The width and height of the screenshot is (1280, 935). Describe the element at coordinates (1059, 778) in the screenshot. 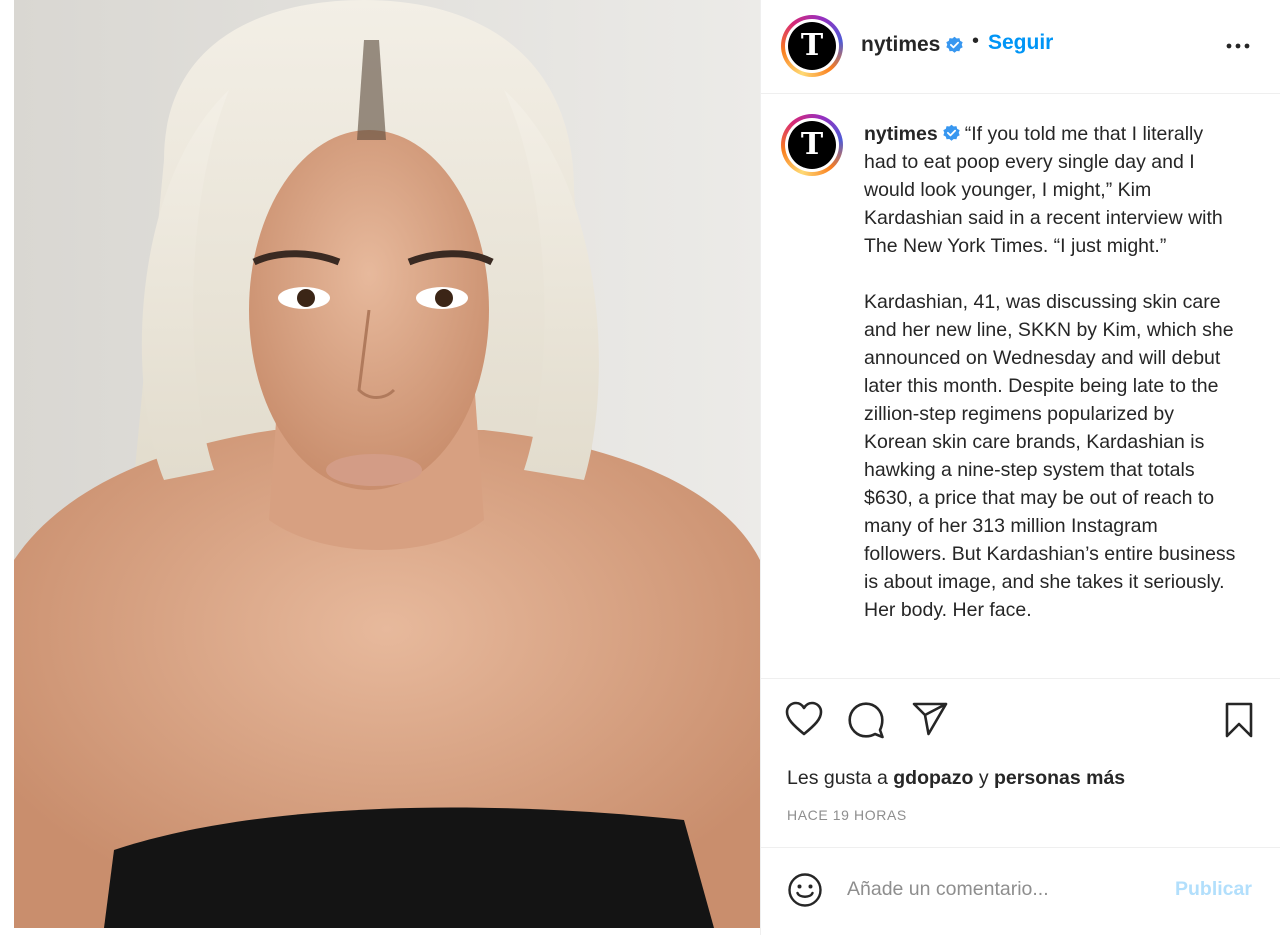

I see `likes-others-link: personas más` at that location.